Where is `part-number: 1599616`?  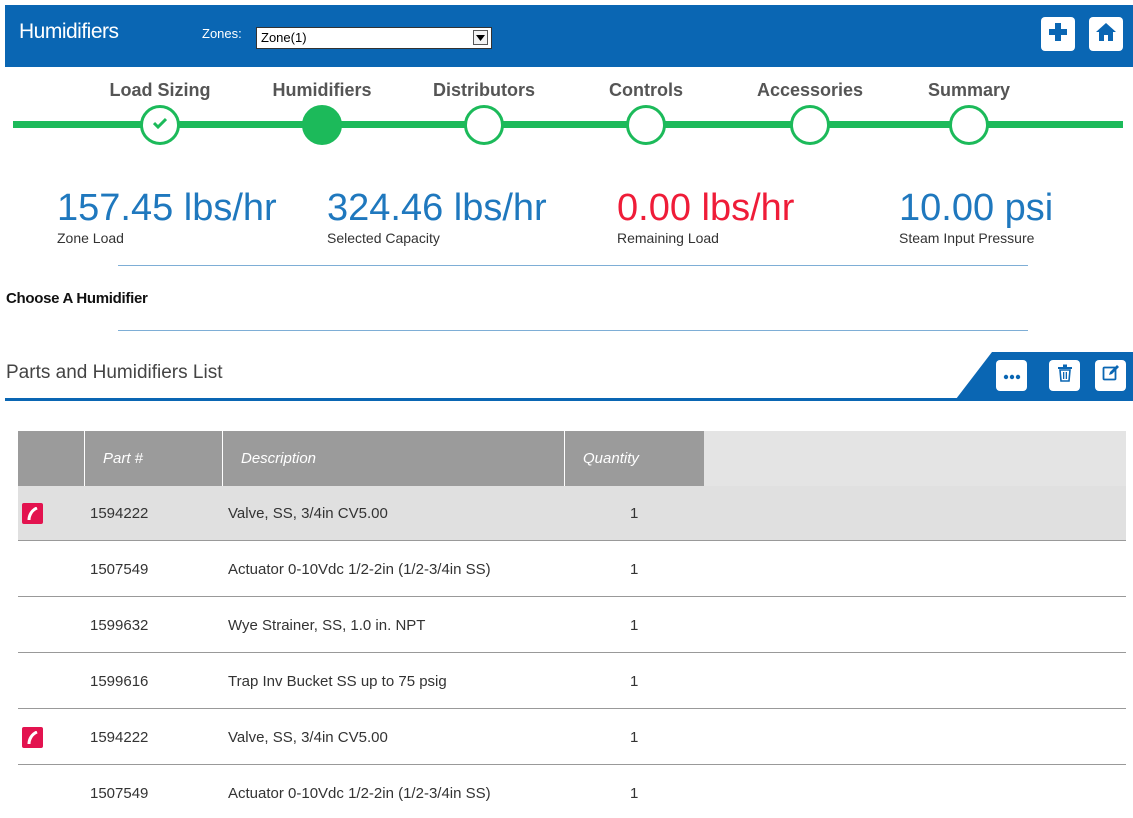
part-number: 1599616 is located at coordinates (119, 681).